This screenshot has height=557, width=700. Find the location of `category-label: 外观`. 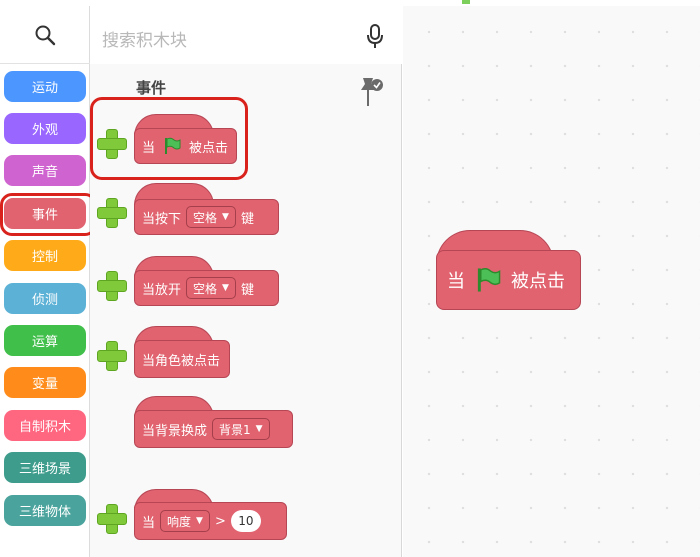

category-label: 外观 is located at coordinates (44, 130).